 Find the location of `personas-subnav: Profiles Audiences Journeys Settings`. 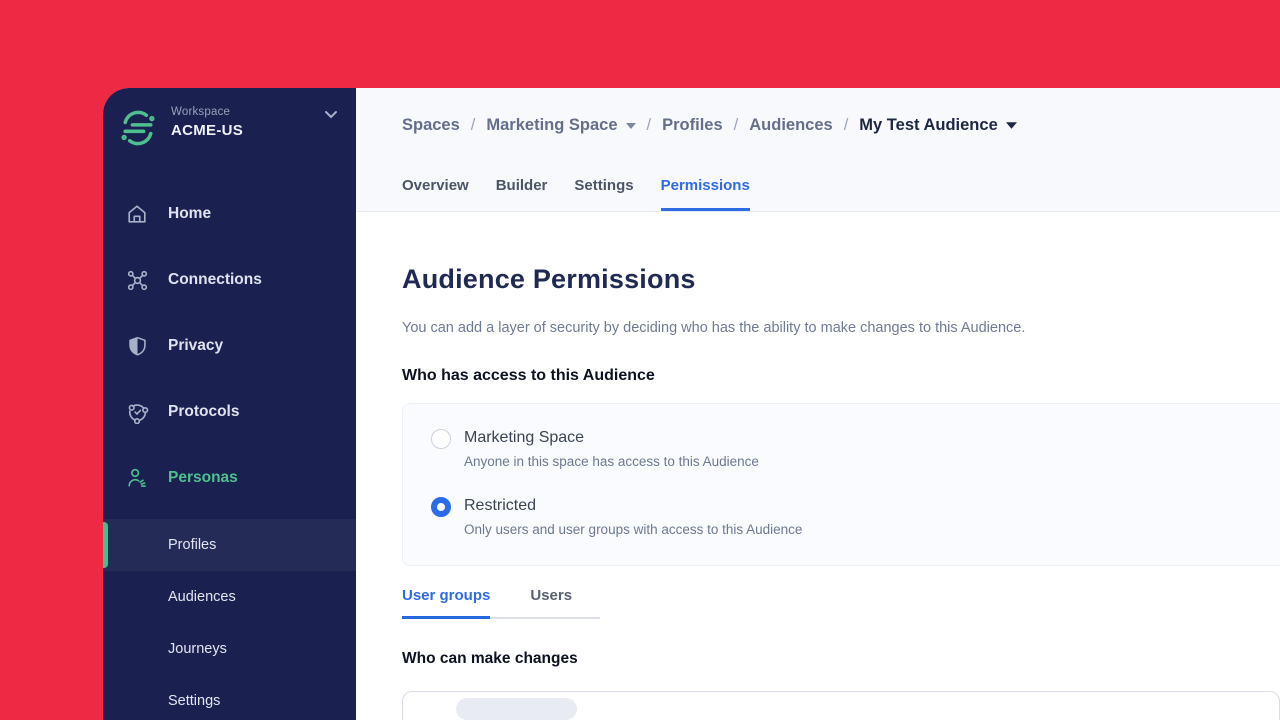

personas-subnav: Profiles Audiences Journeys Settings is located at coordinates (229, 619).